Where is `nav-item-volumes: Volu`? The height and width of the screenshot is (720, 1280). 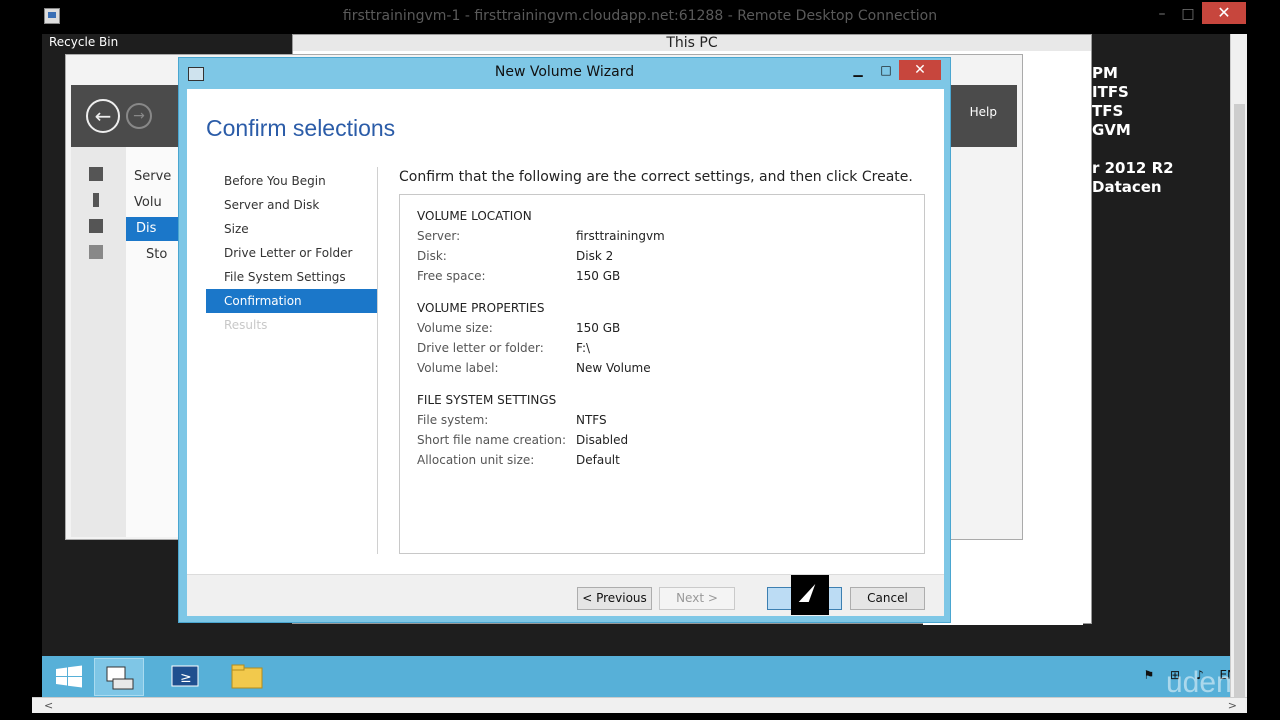
nav-item-volumes: Volu is located at coordinates (148, 202).